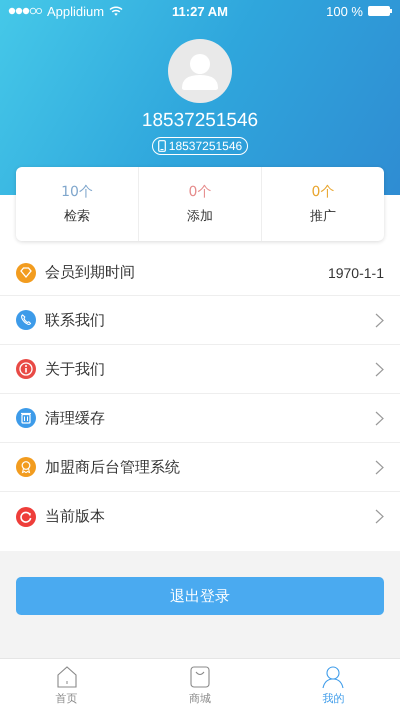  I want to click on stat-label: 推广, so click(323, 216).